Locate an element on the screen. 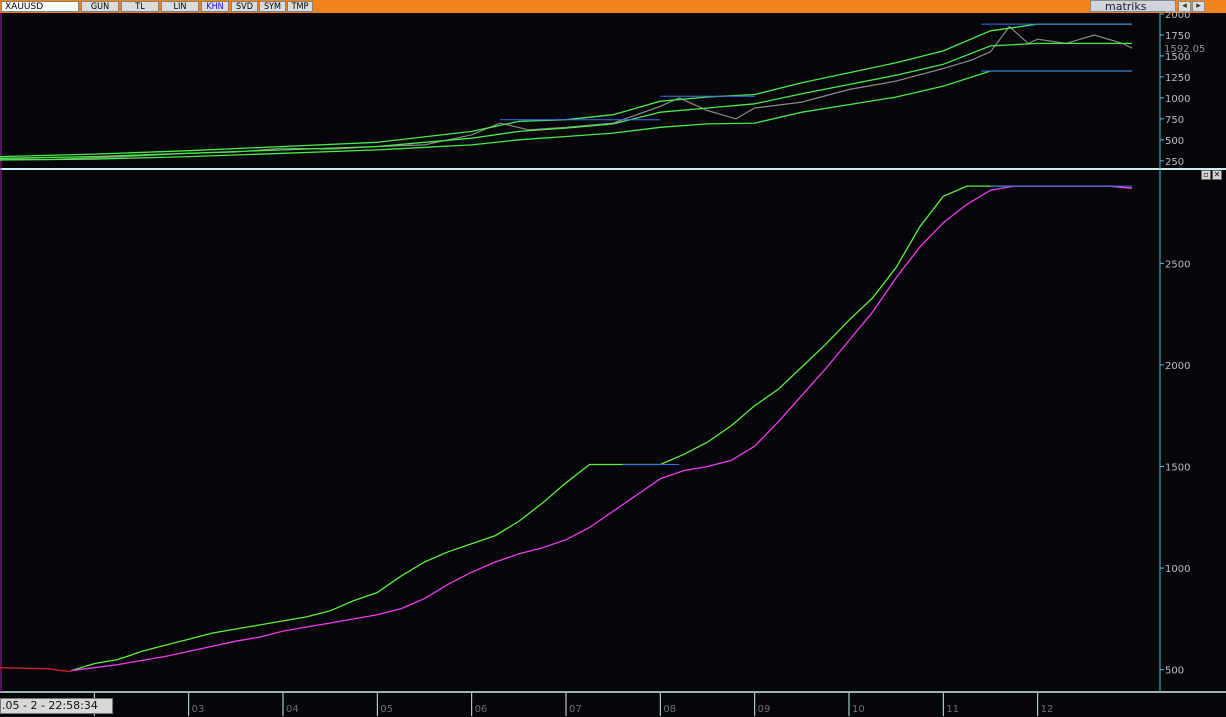 The width and height of the screenshot is (1226, 717). y-tick-label: 1500 is located at coordinates (1177, 468).